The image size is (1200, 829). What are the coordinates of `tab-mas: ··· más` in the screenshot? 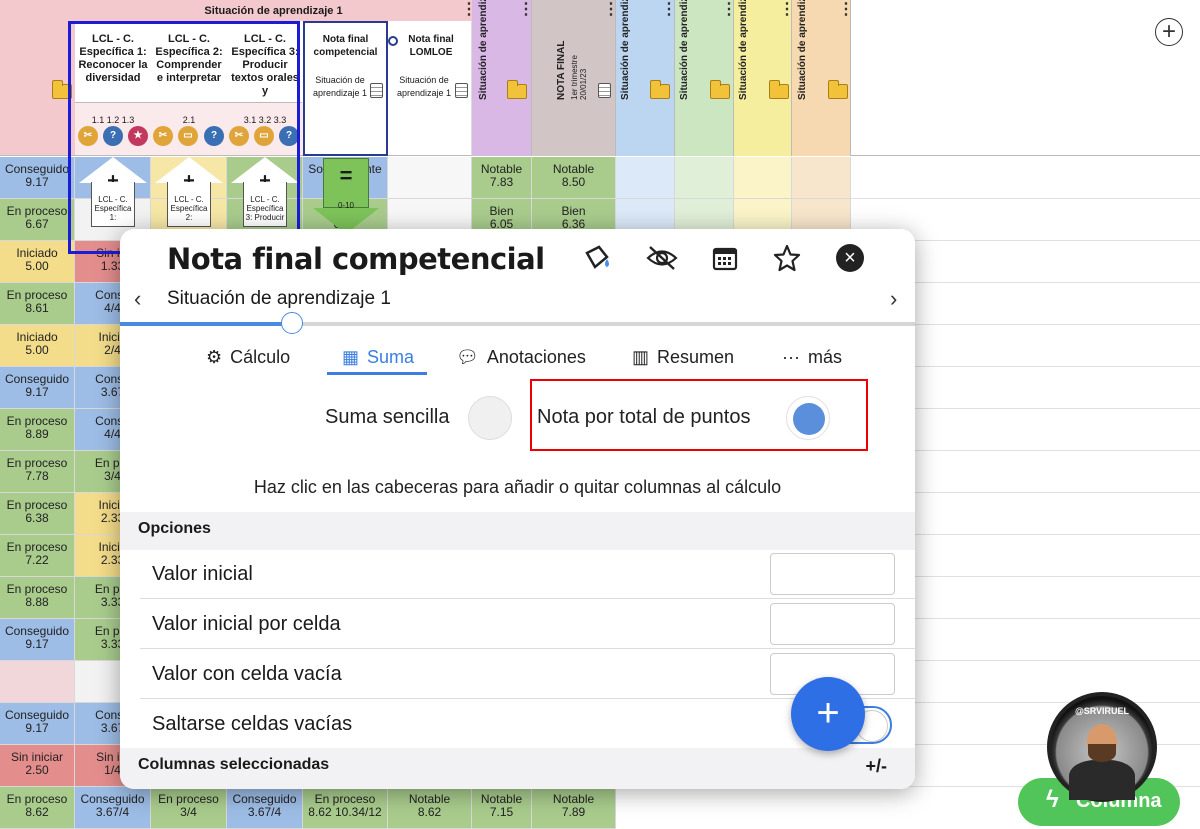 It's located at (812, 357).